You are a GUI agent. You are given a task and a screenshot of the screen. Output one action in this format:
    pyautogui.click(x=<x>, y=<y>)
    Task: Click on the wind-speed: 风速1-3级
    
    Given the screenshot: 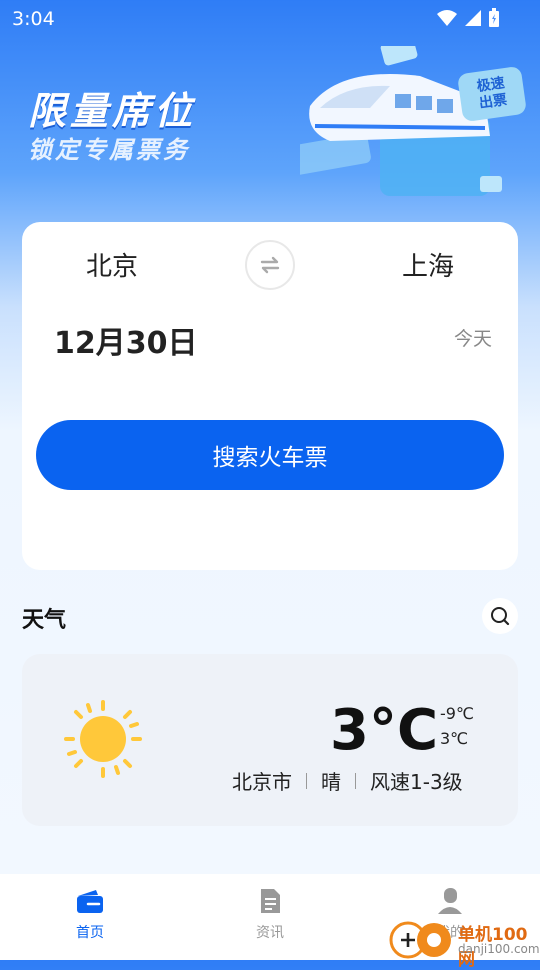 What is the action you would take?
    pyautogui.click(x=416, y=782)
    